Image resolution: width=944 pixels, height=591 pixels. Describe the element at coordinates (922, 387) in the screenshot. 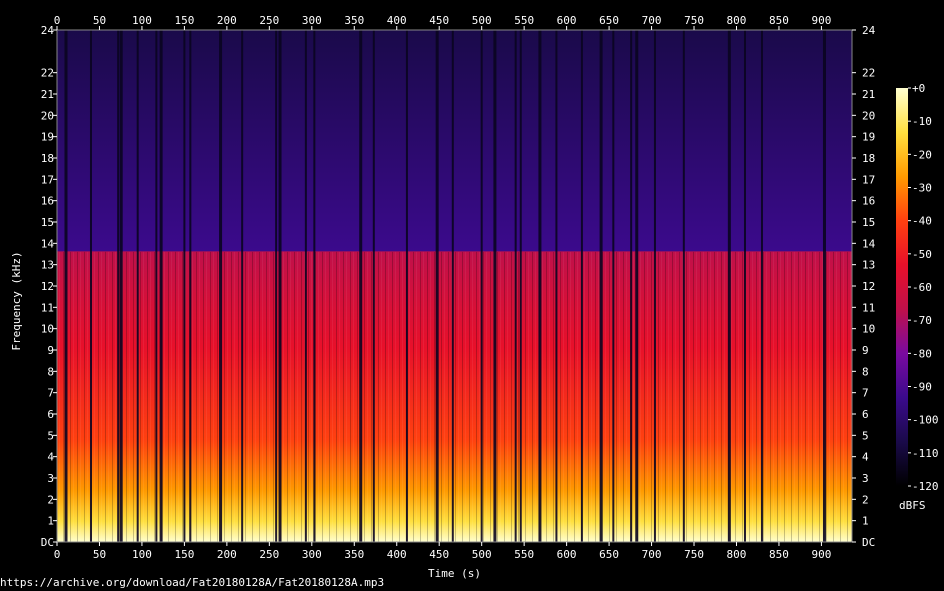

I see `colorbar-tick-label: -90` at that location.